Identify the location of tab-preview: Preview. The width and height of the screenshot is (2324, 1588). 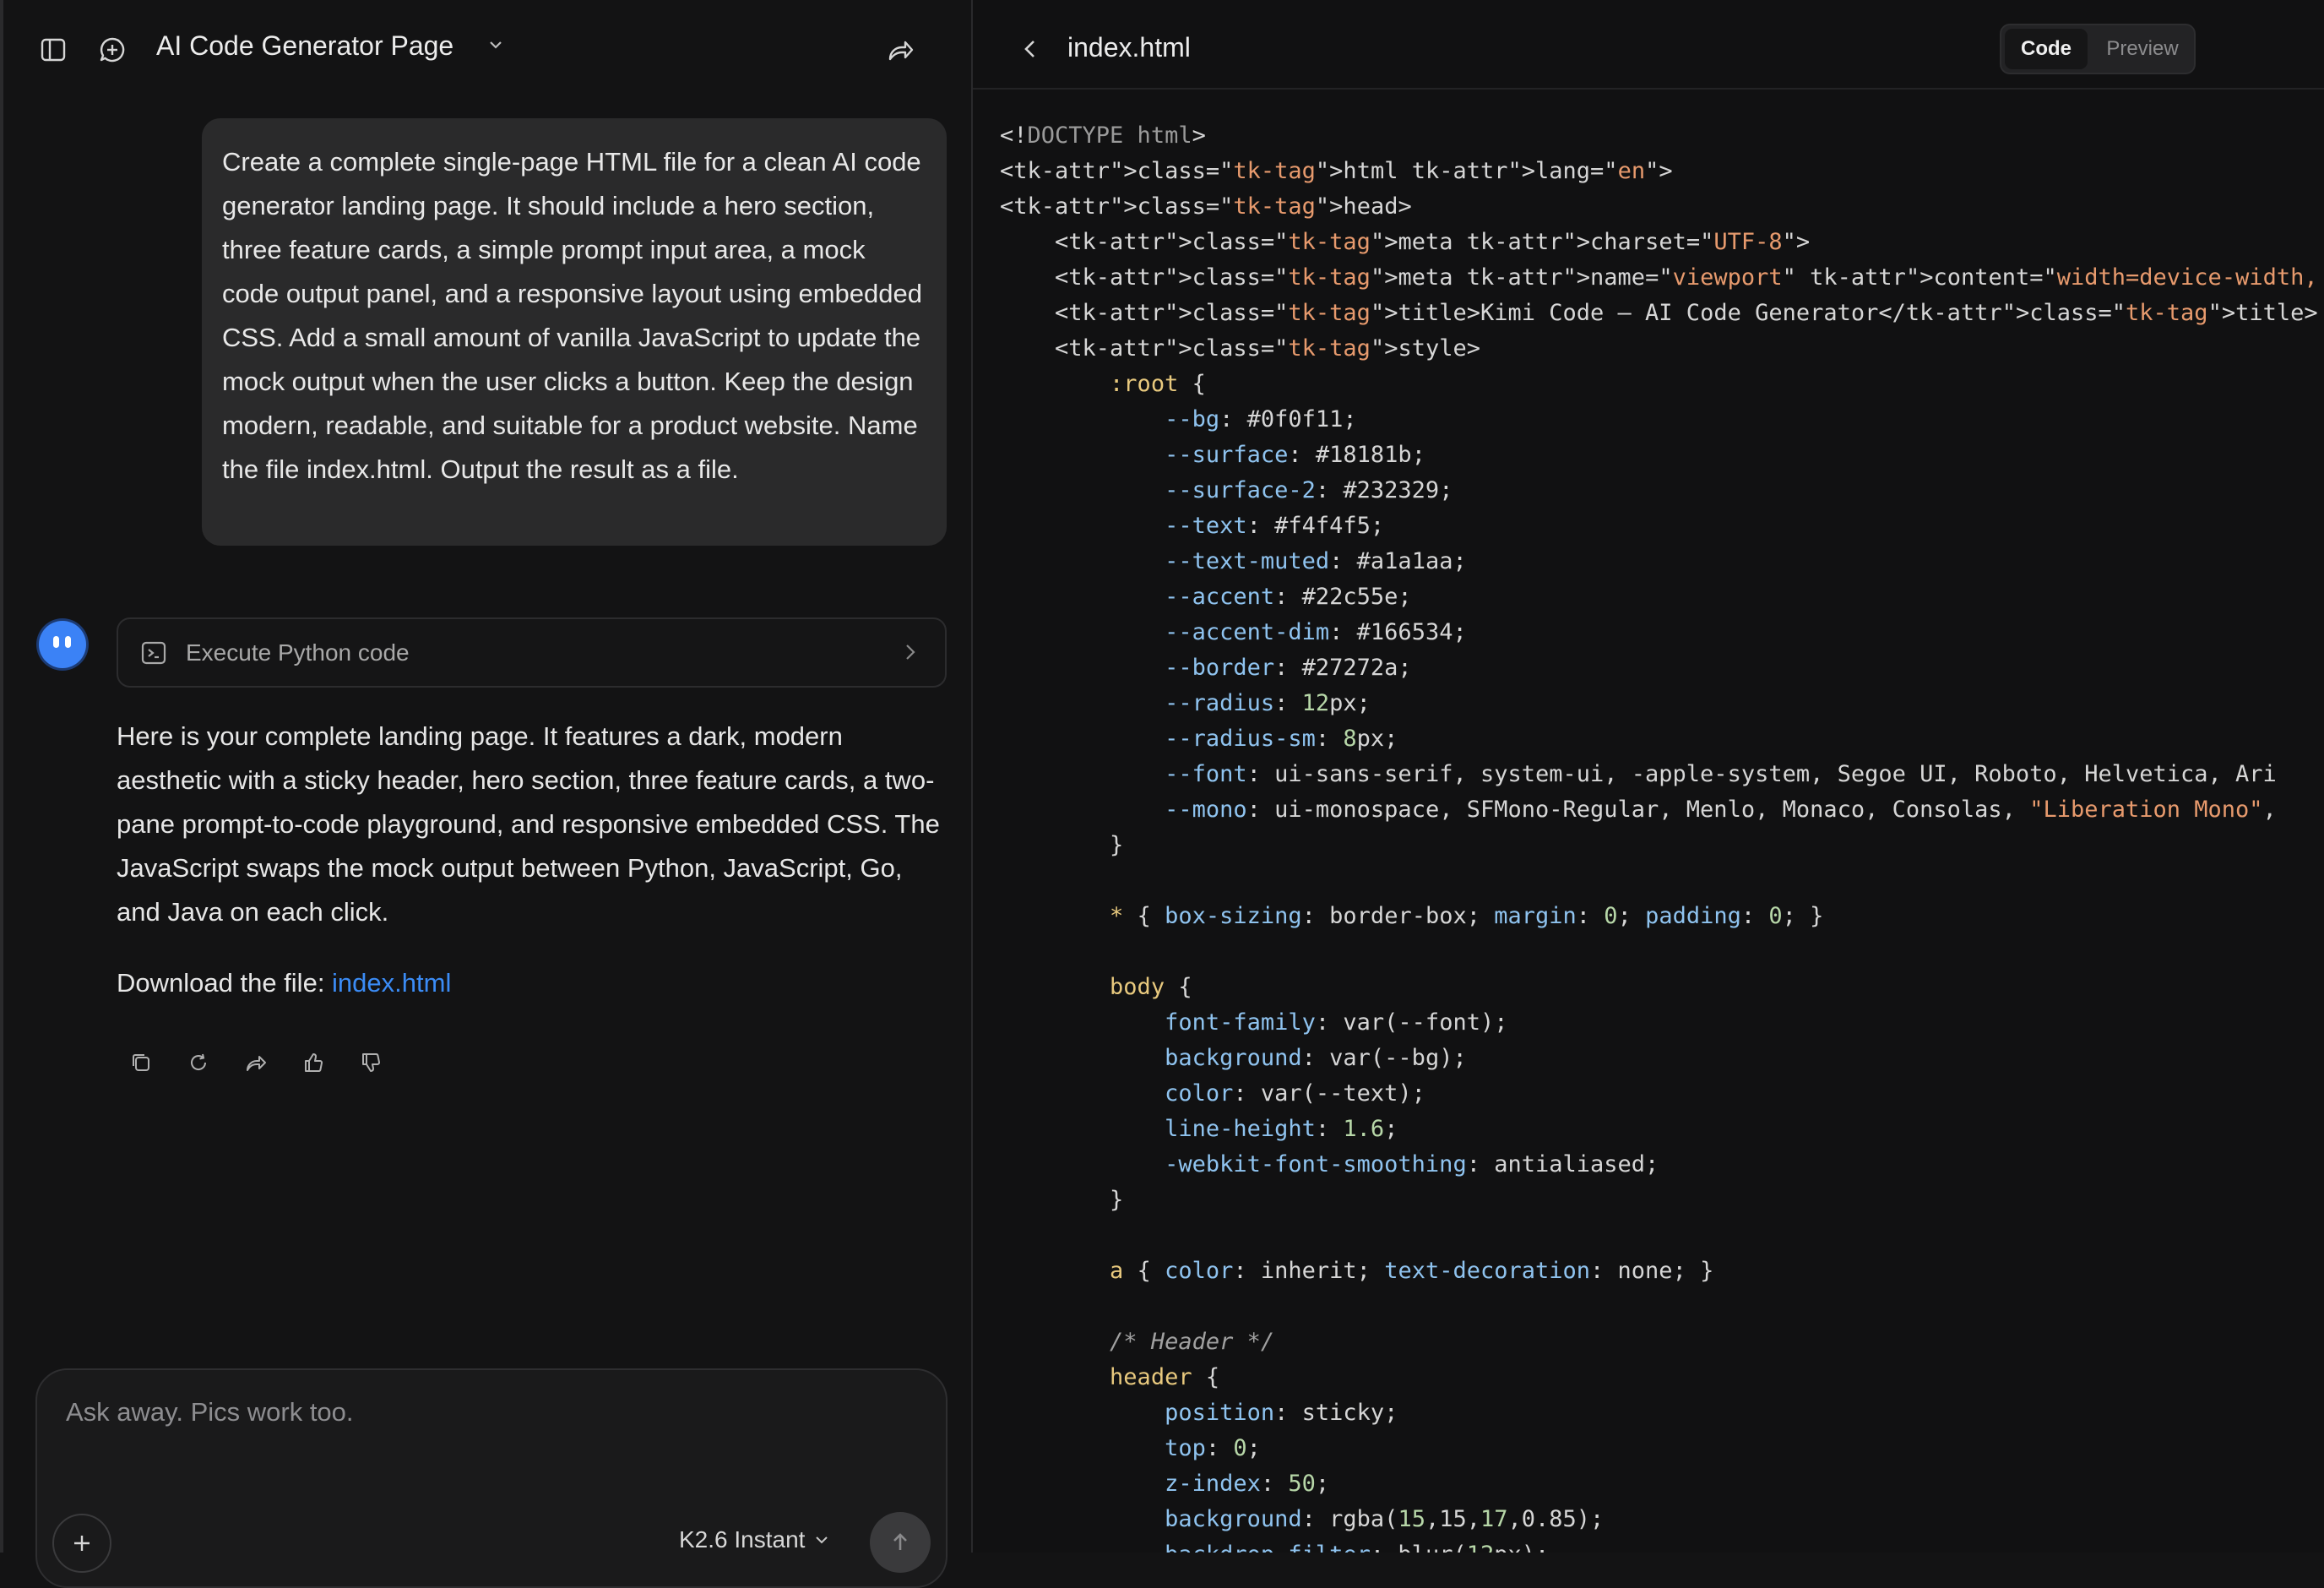
(2142, 49).